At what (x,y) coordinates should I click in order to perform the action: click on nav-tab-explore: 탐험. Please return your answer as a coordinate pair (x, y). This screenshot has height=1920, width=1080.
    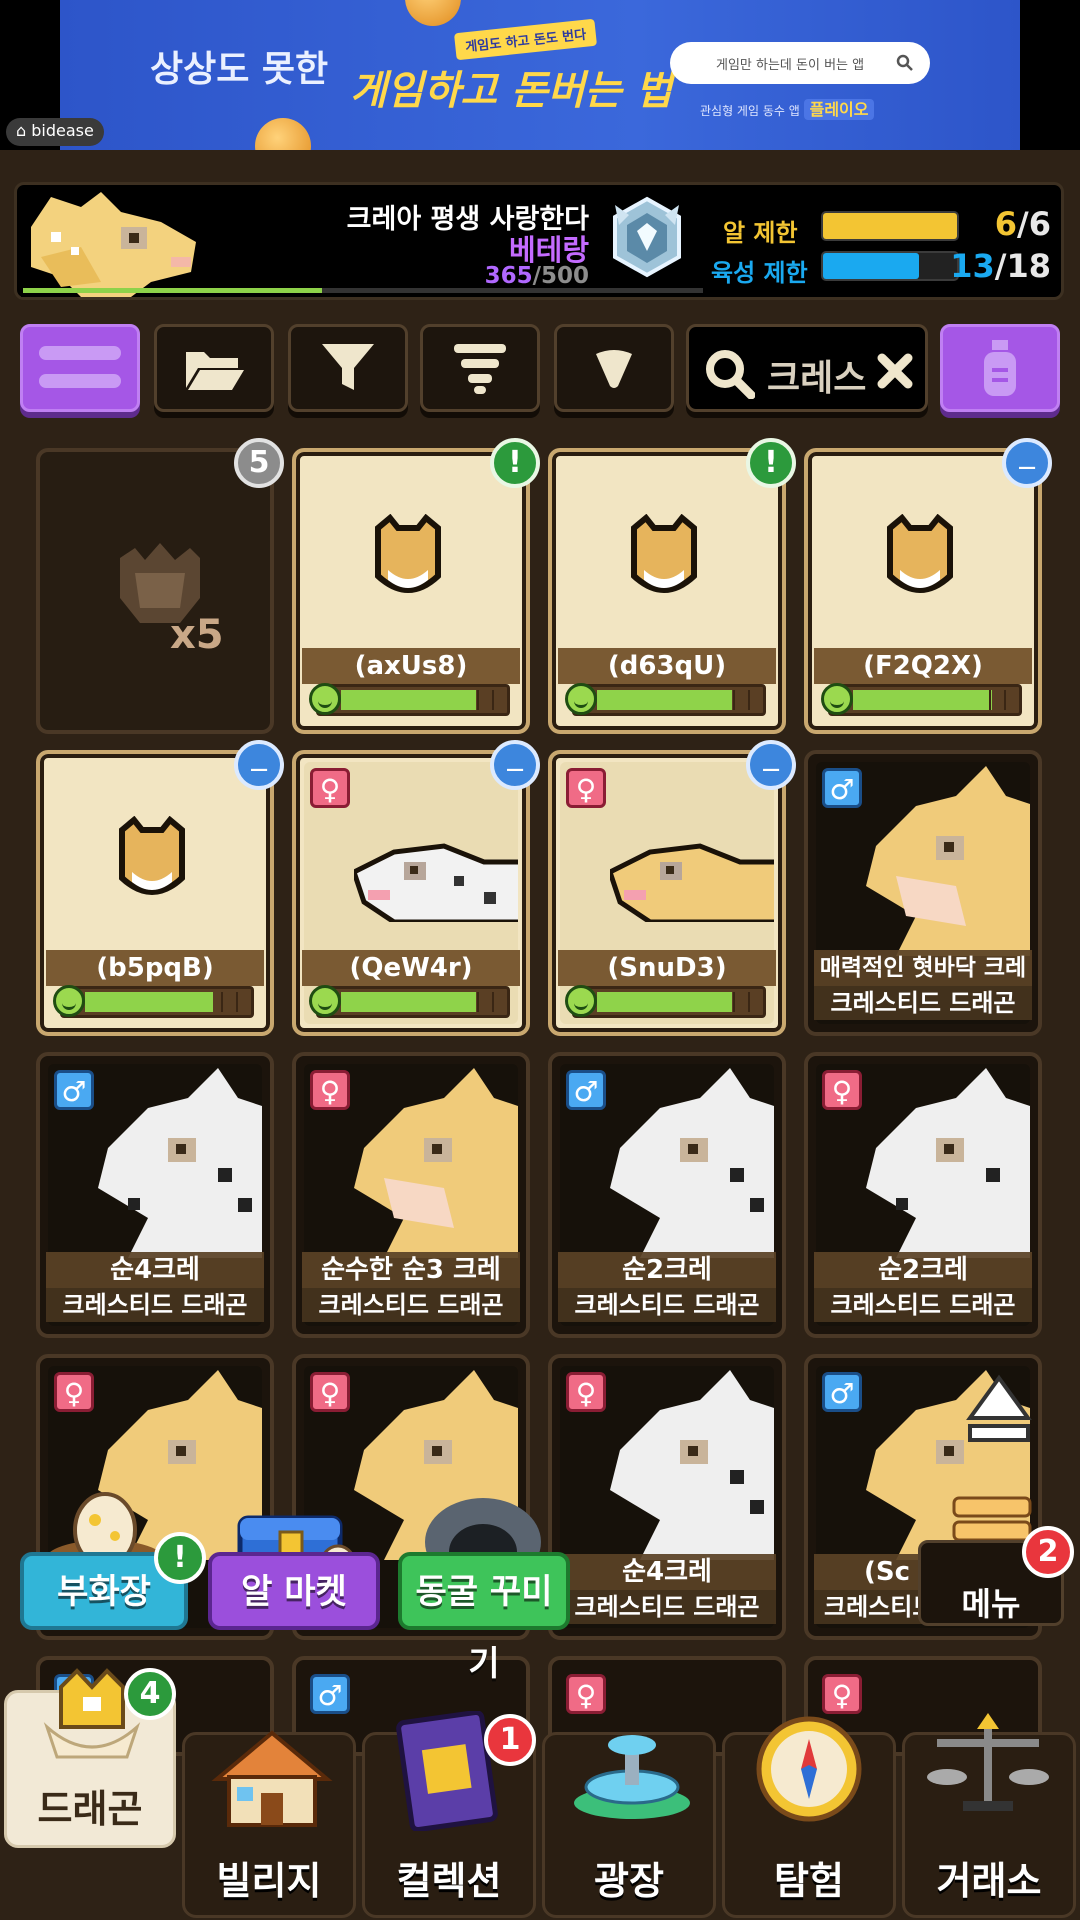
    Looking at the image, I should click on (809, 1817).